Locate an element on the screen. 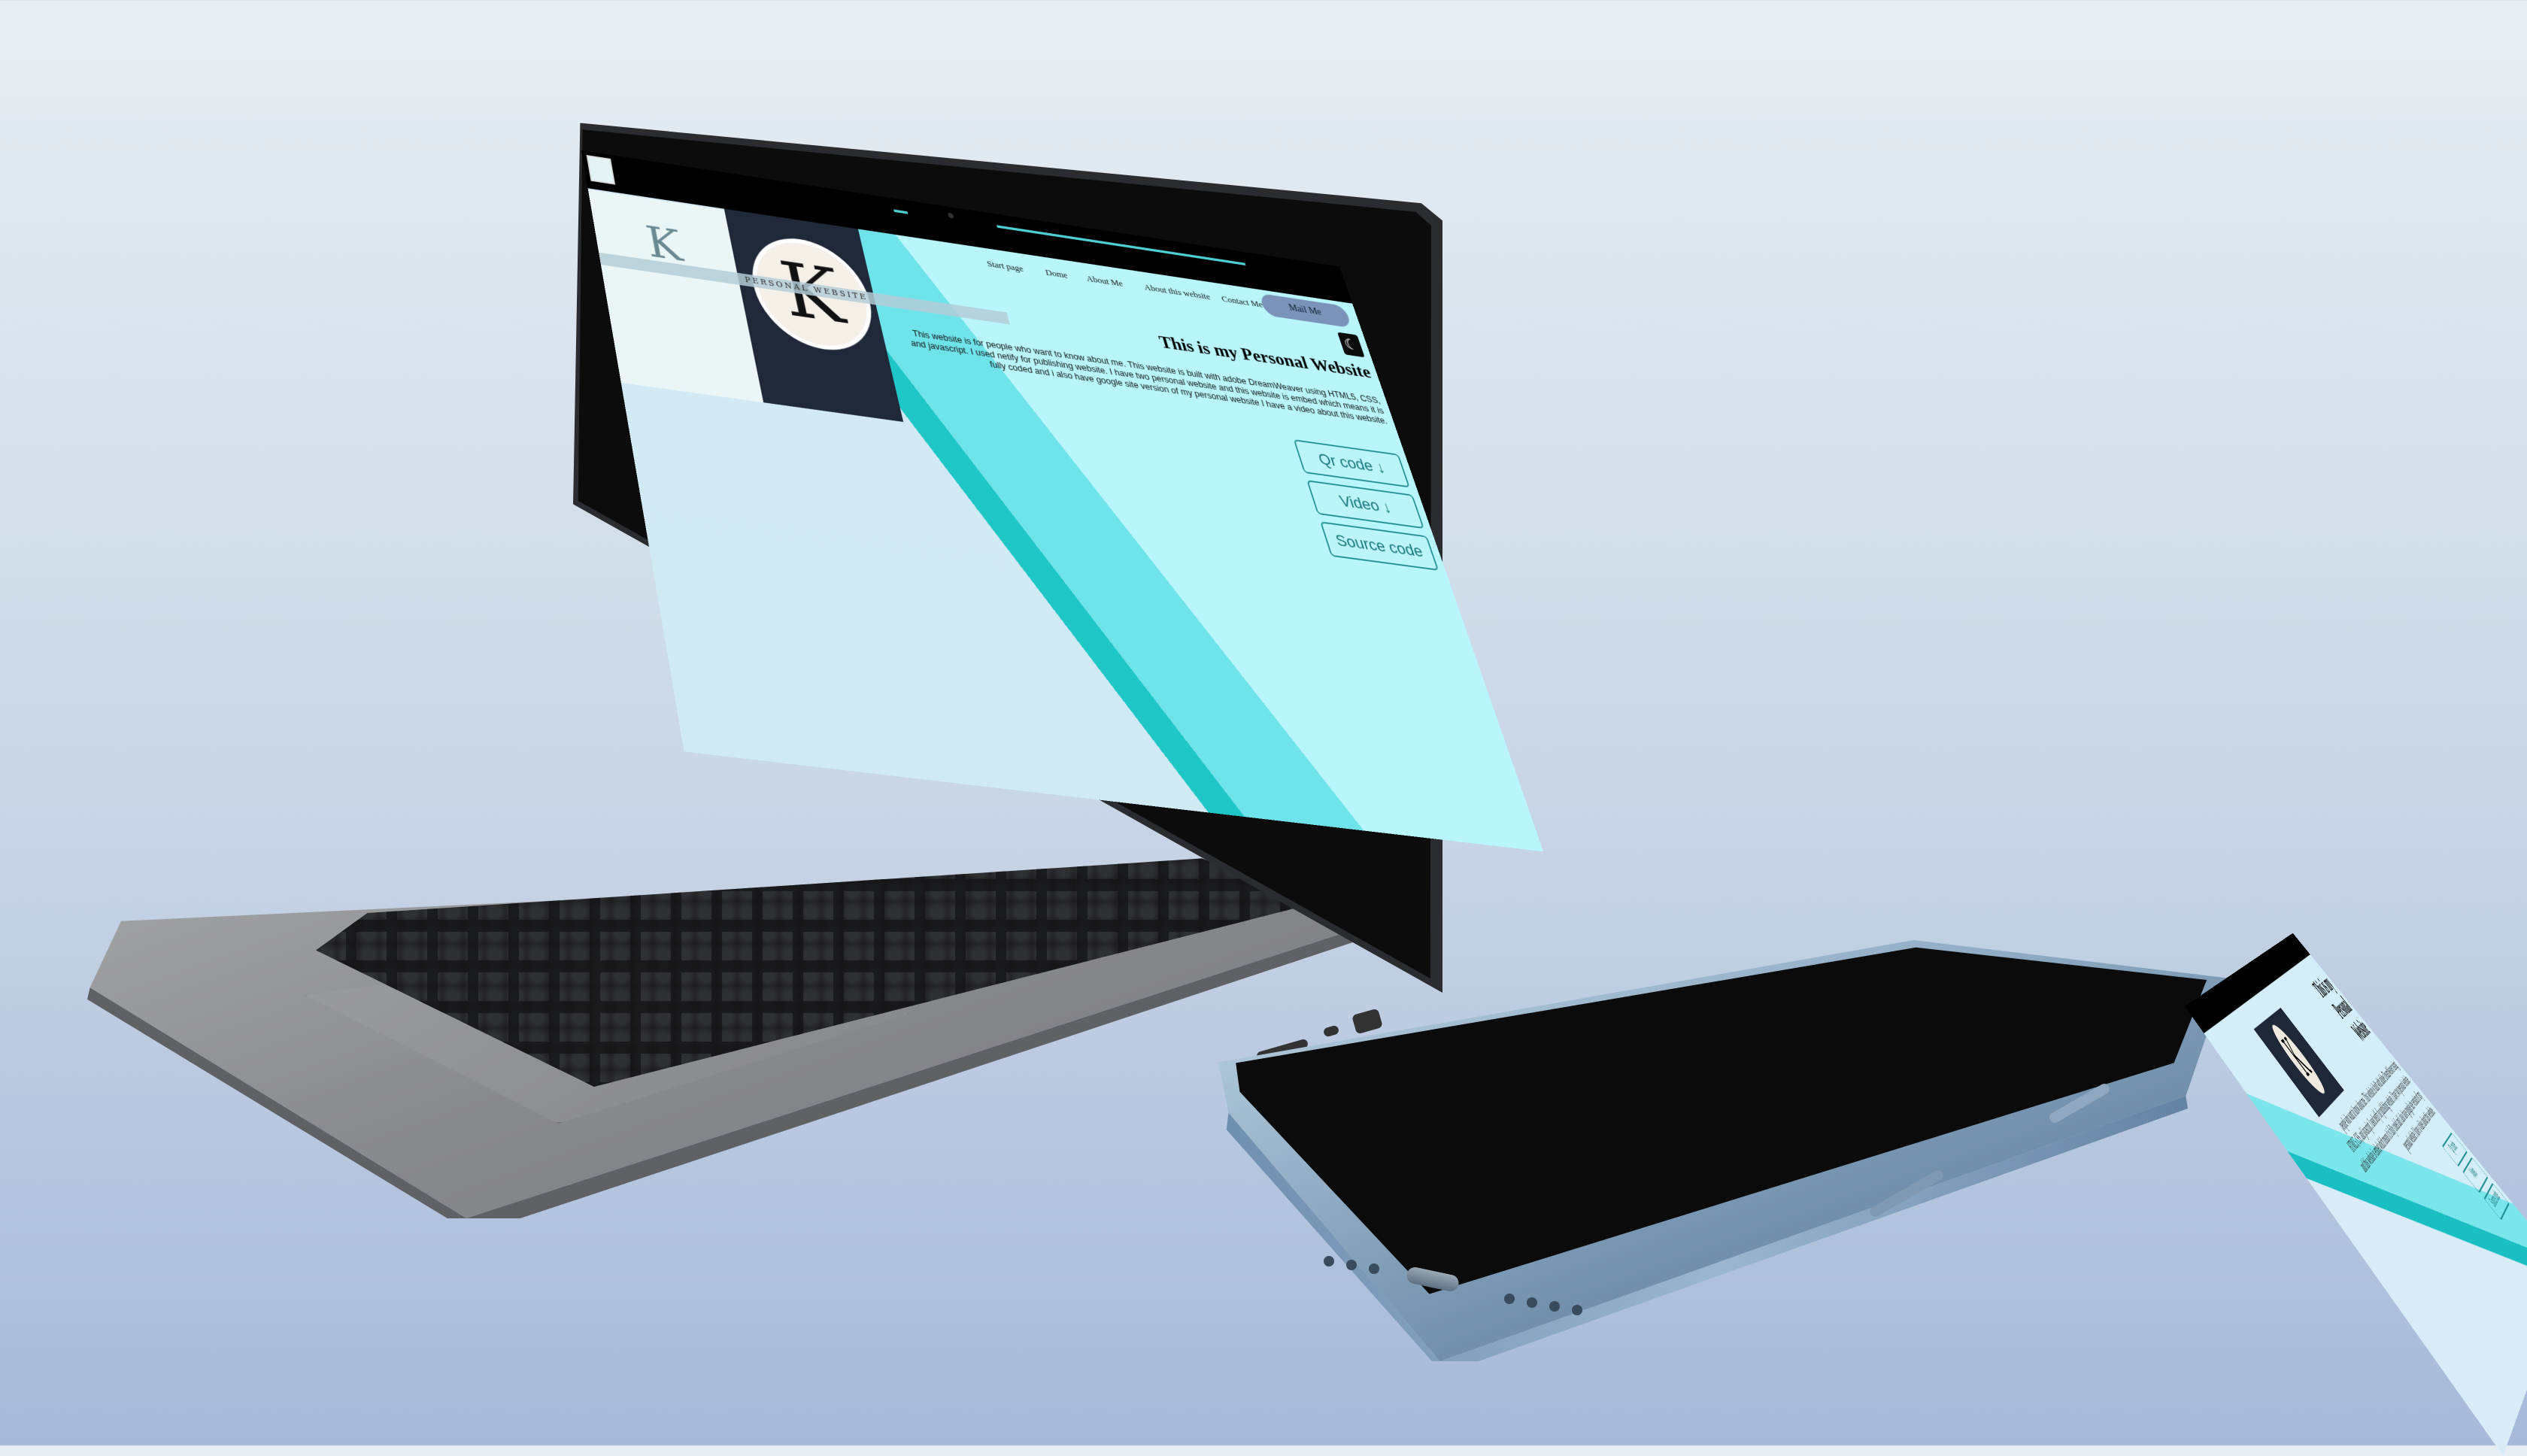 The height and width of the screenshot is (1456, 2527). hdmi-port is located at coordinates (1367, 1022).